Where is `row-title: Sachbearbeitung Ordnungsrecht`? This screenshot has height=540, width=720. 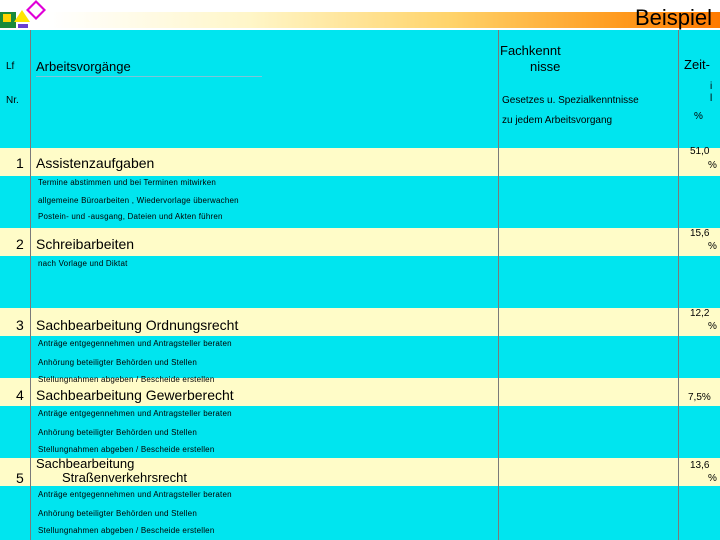 row-title: Sachbearbeitung Ordnungsrecht is located at coordinates (137, 325).